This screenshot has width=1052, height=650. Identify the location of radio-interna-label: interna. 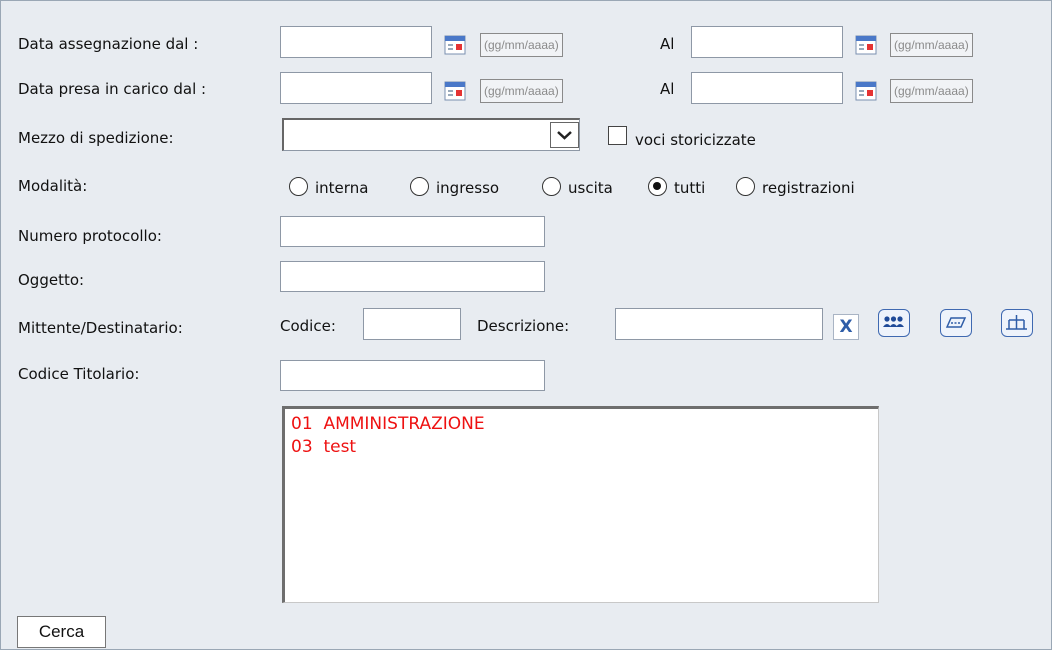
(342, 188).